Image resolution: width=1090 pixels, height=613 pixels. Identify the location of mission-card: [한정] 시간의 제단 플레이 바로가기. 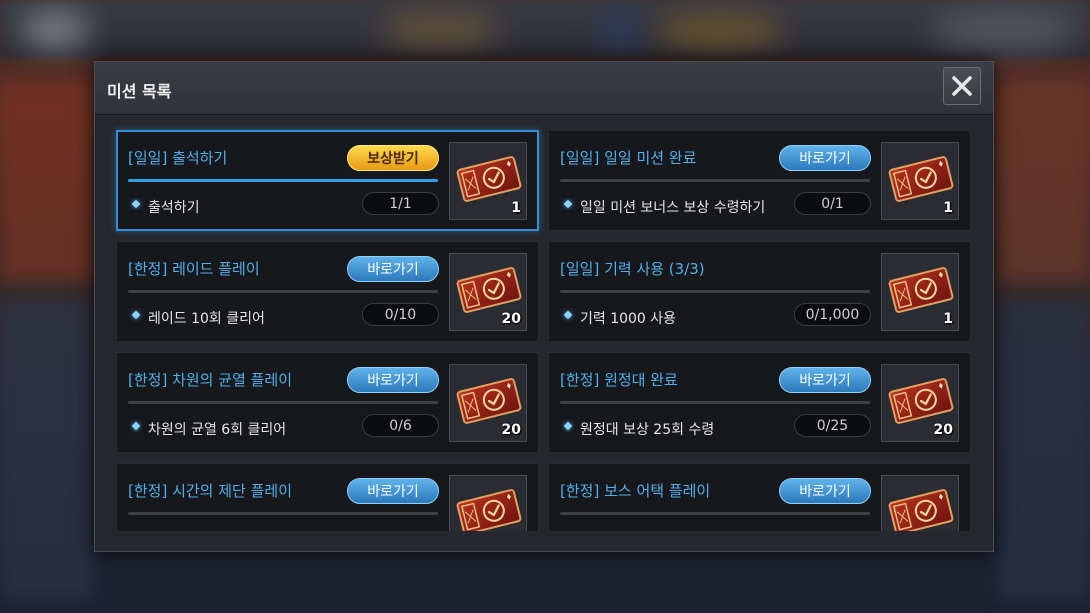
(327, 497).